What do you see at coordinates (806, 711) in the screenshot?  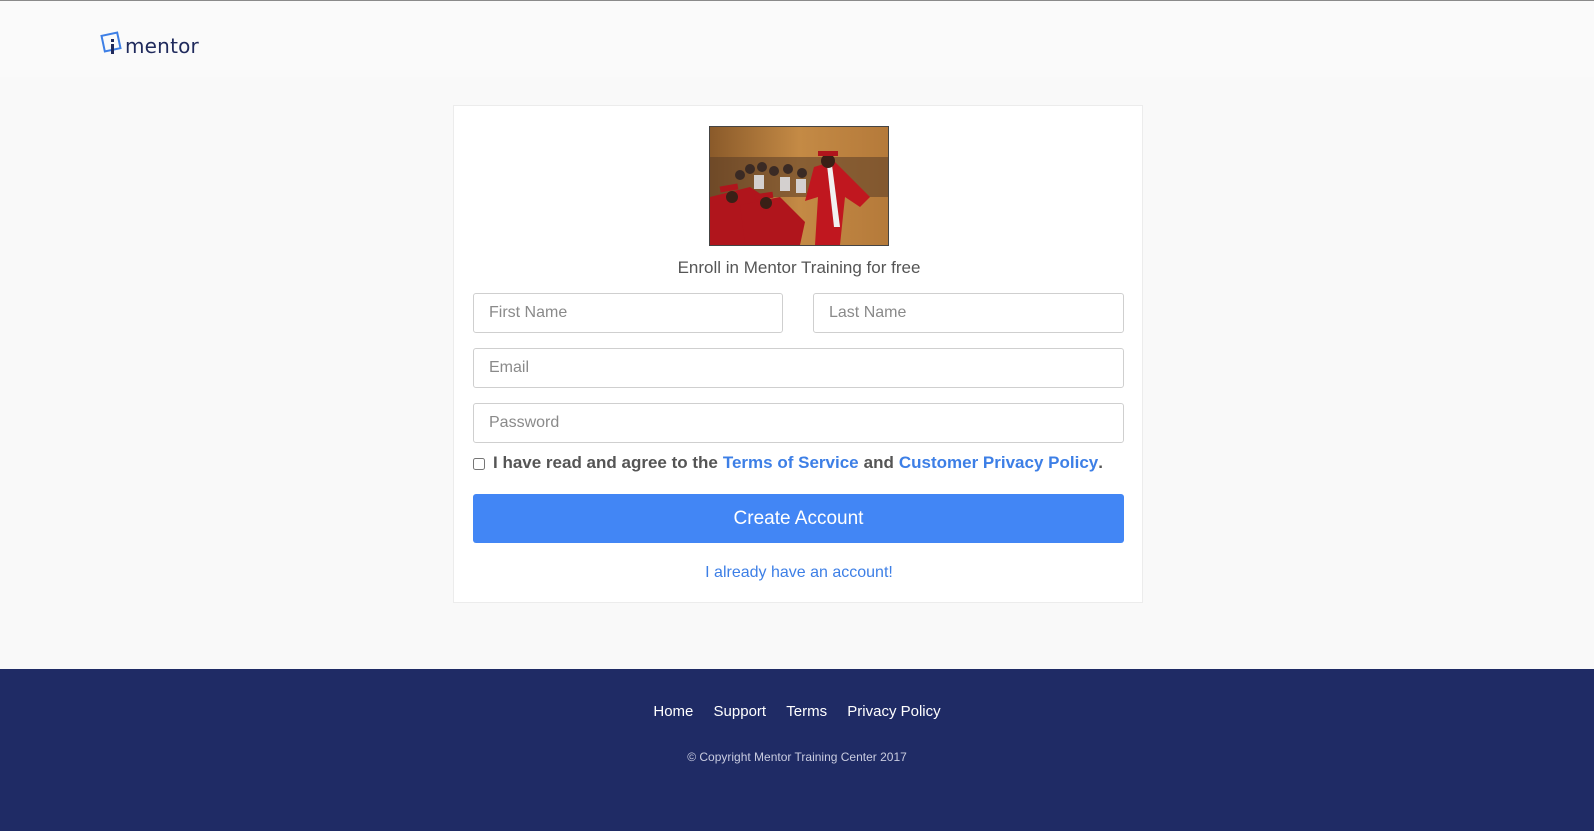 I see `footer-link-terms: Terms` at bounding box center [806, 711].